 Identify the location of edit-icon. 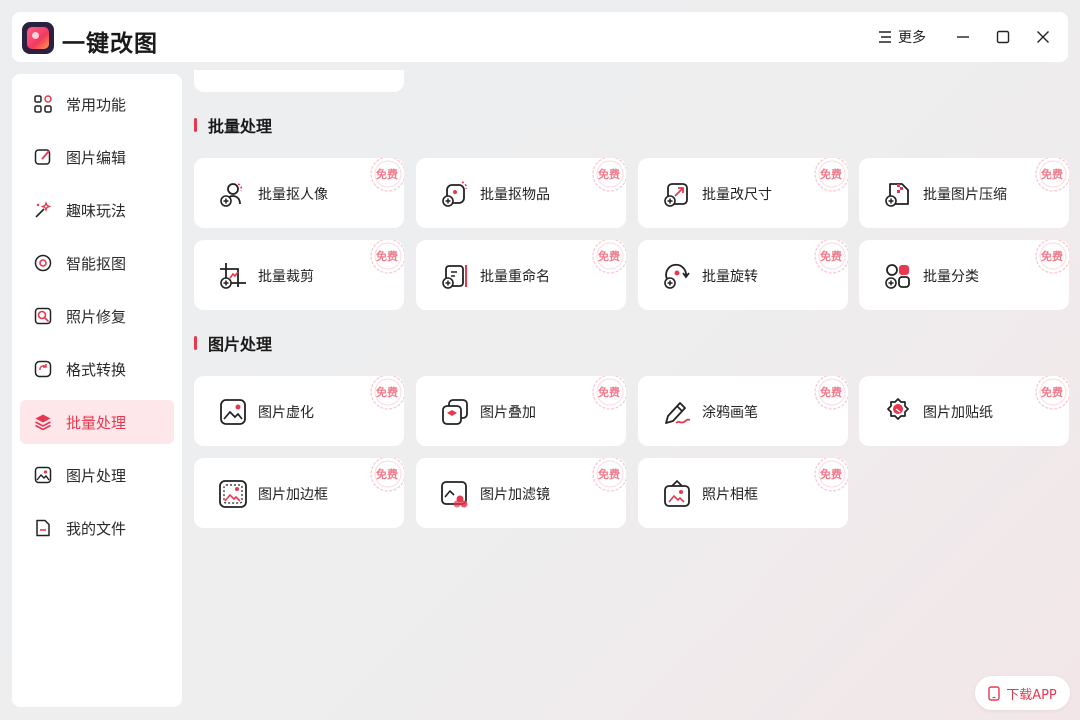
(42, 157).